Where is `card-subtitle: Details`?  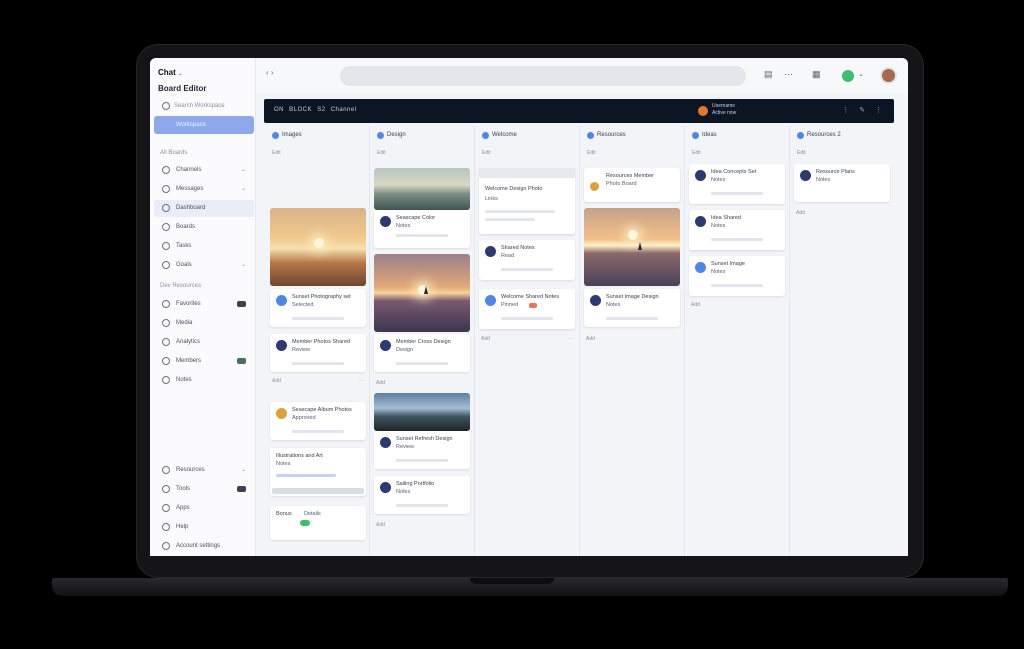
card-subtitle: Details is located at coordinates (312, 514).